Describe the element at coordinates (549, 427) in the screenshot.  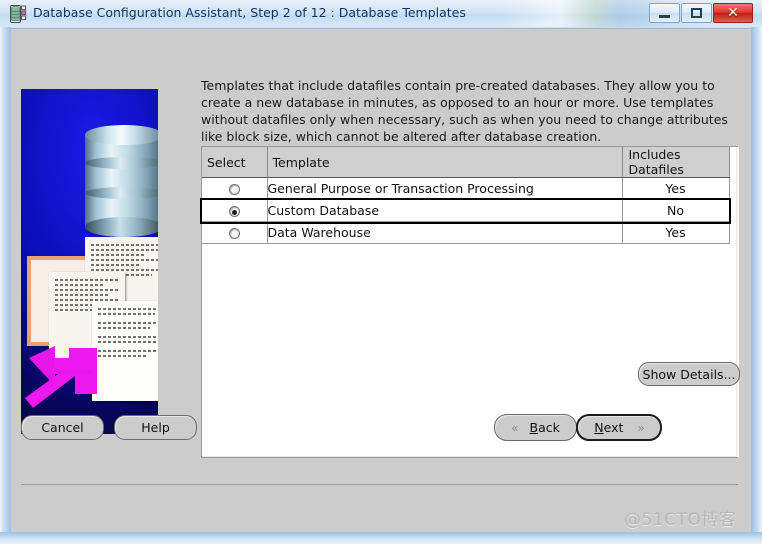
I see `back-label-rest: ack` at that location.